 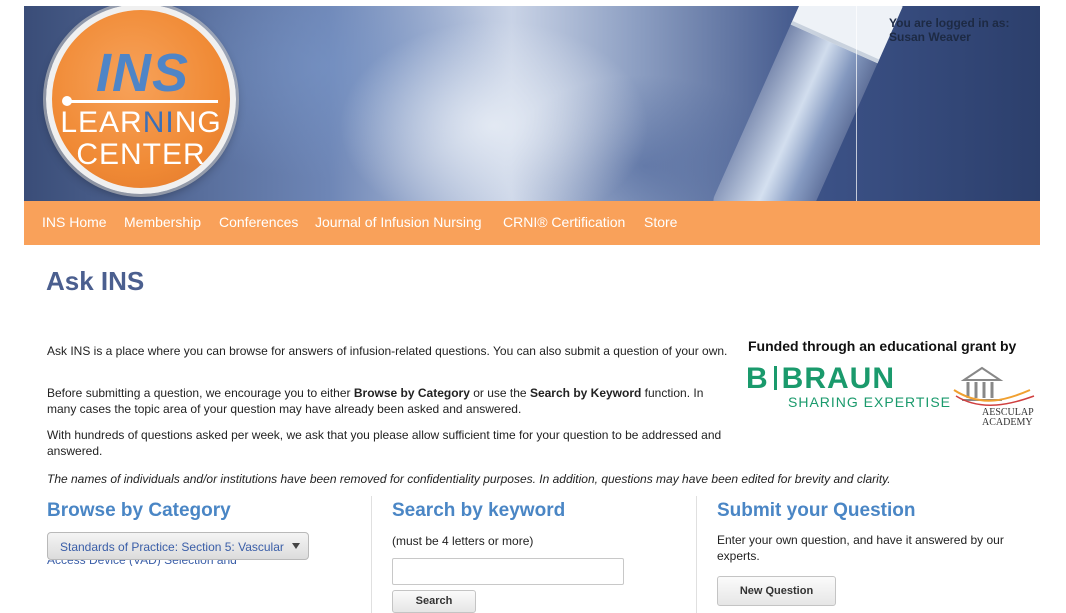 What do you see at coordinates (660, 222) in the screenshot?
I see `nav-store: Store` at bounding box center [660, 222].